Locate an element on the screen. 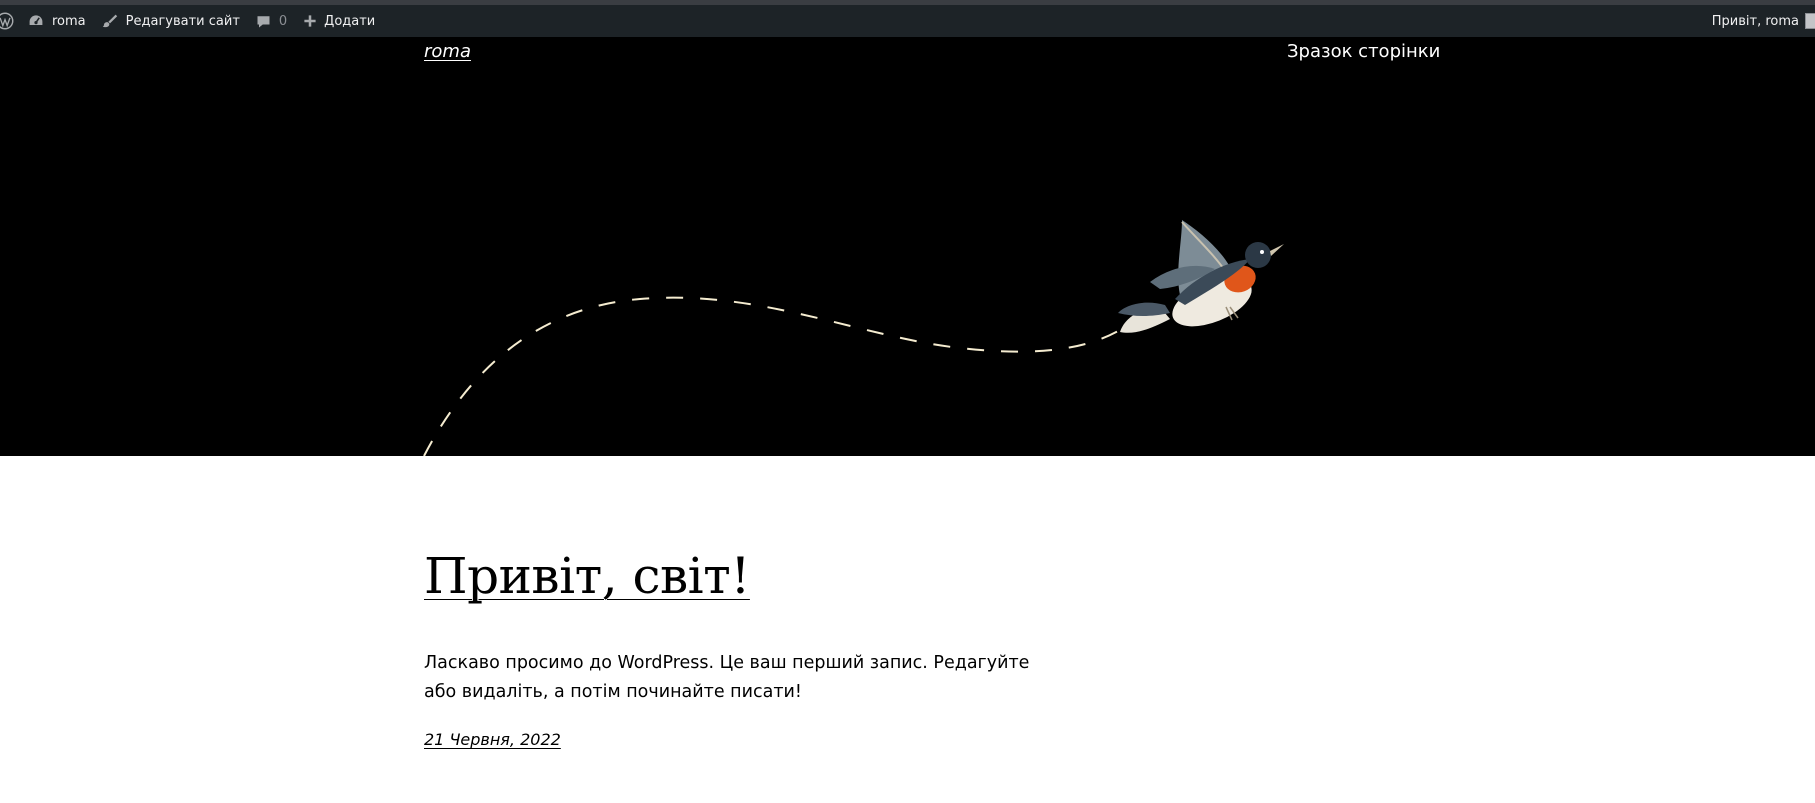  post-title-link: Привіт, світ! is located at coordinates (587, 576).